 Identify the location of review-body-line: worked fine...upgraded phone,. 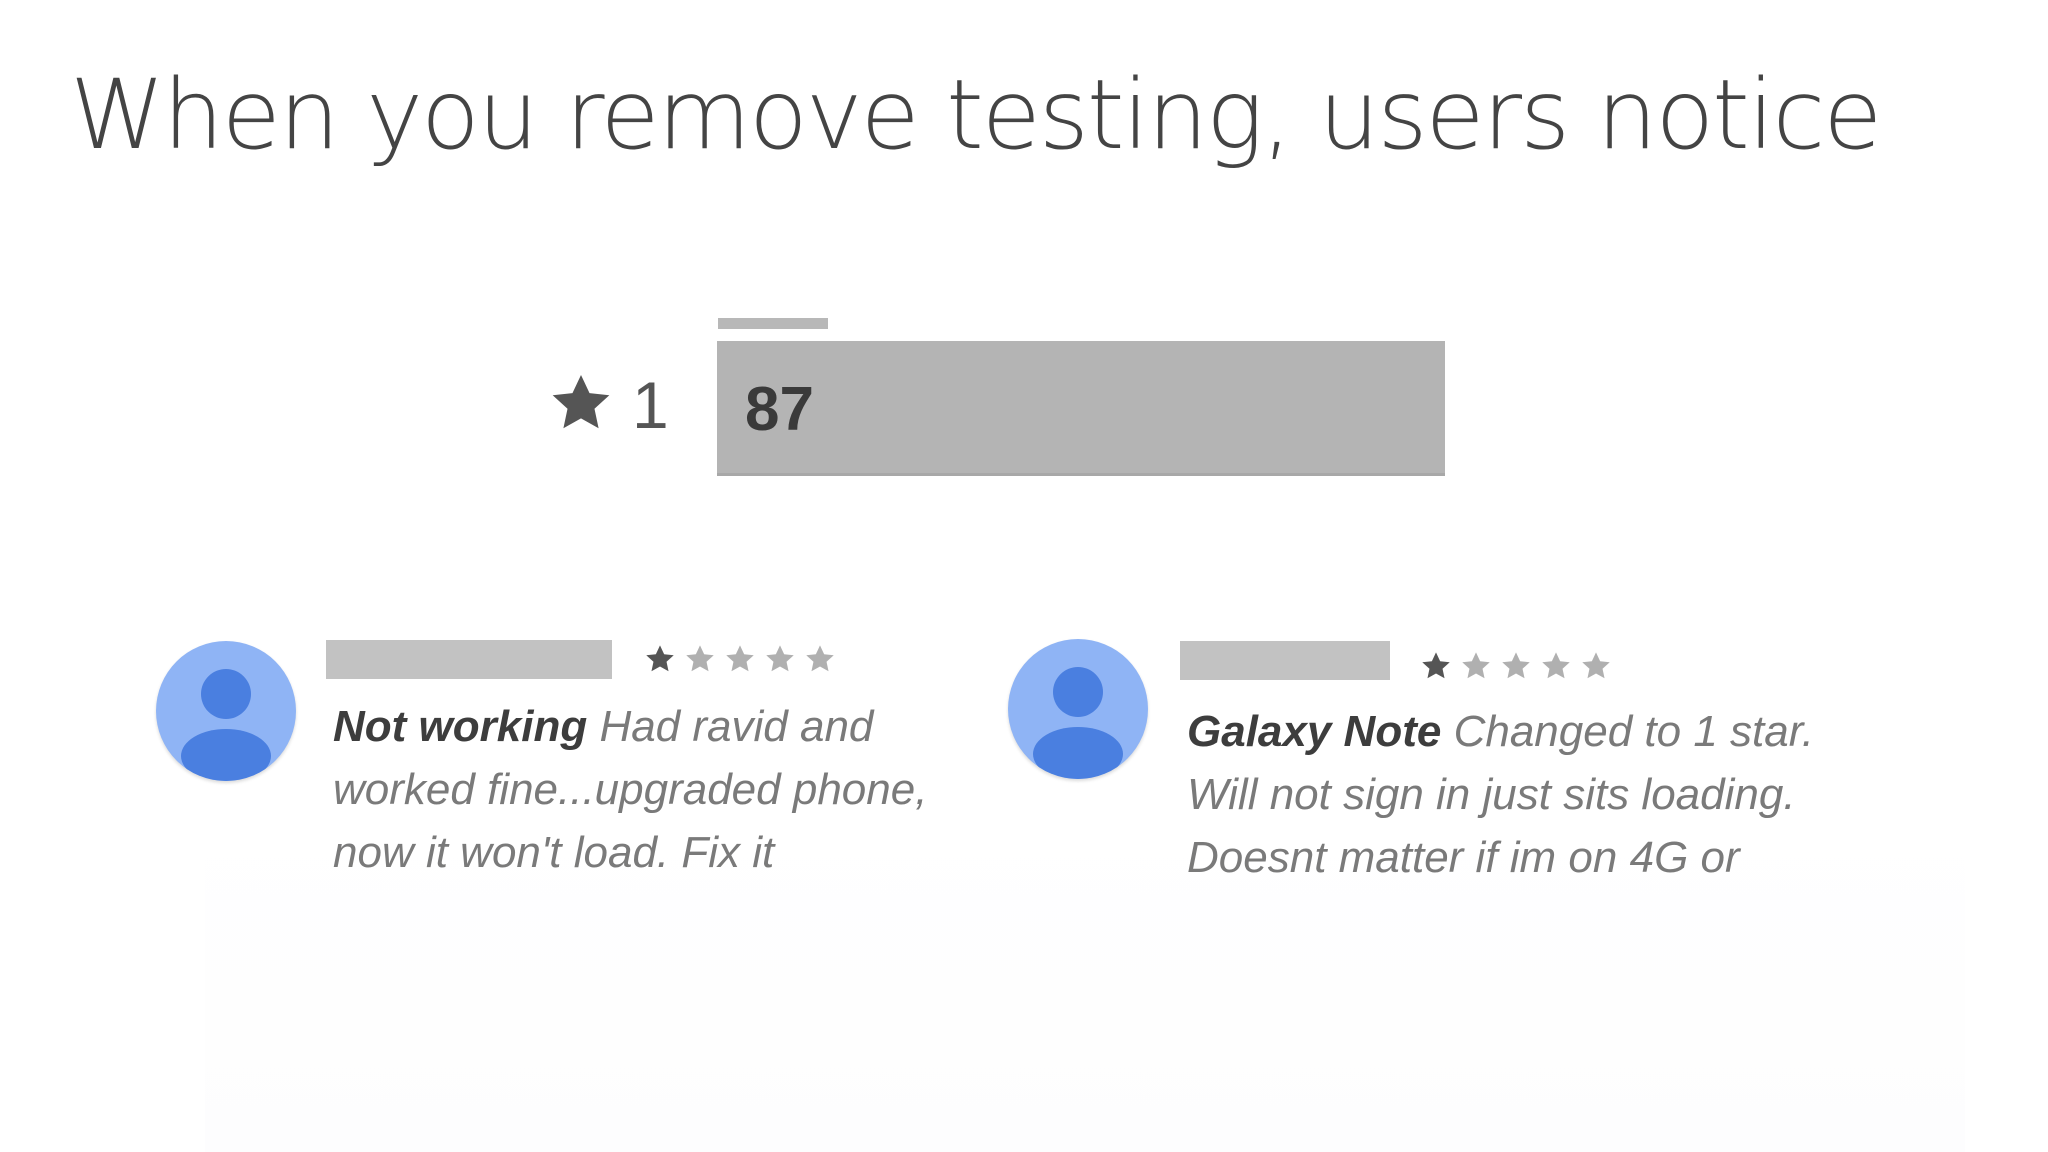
(630, 789).